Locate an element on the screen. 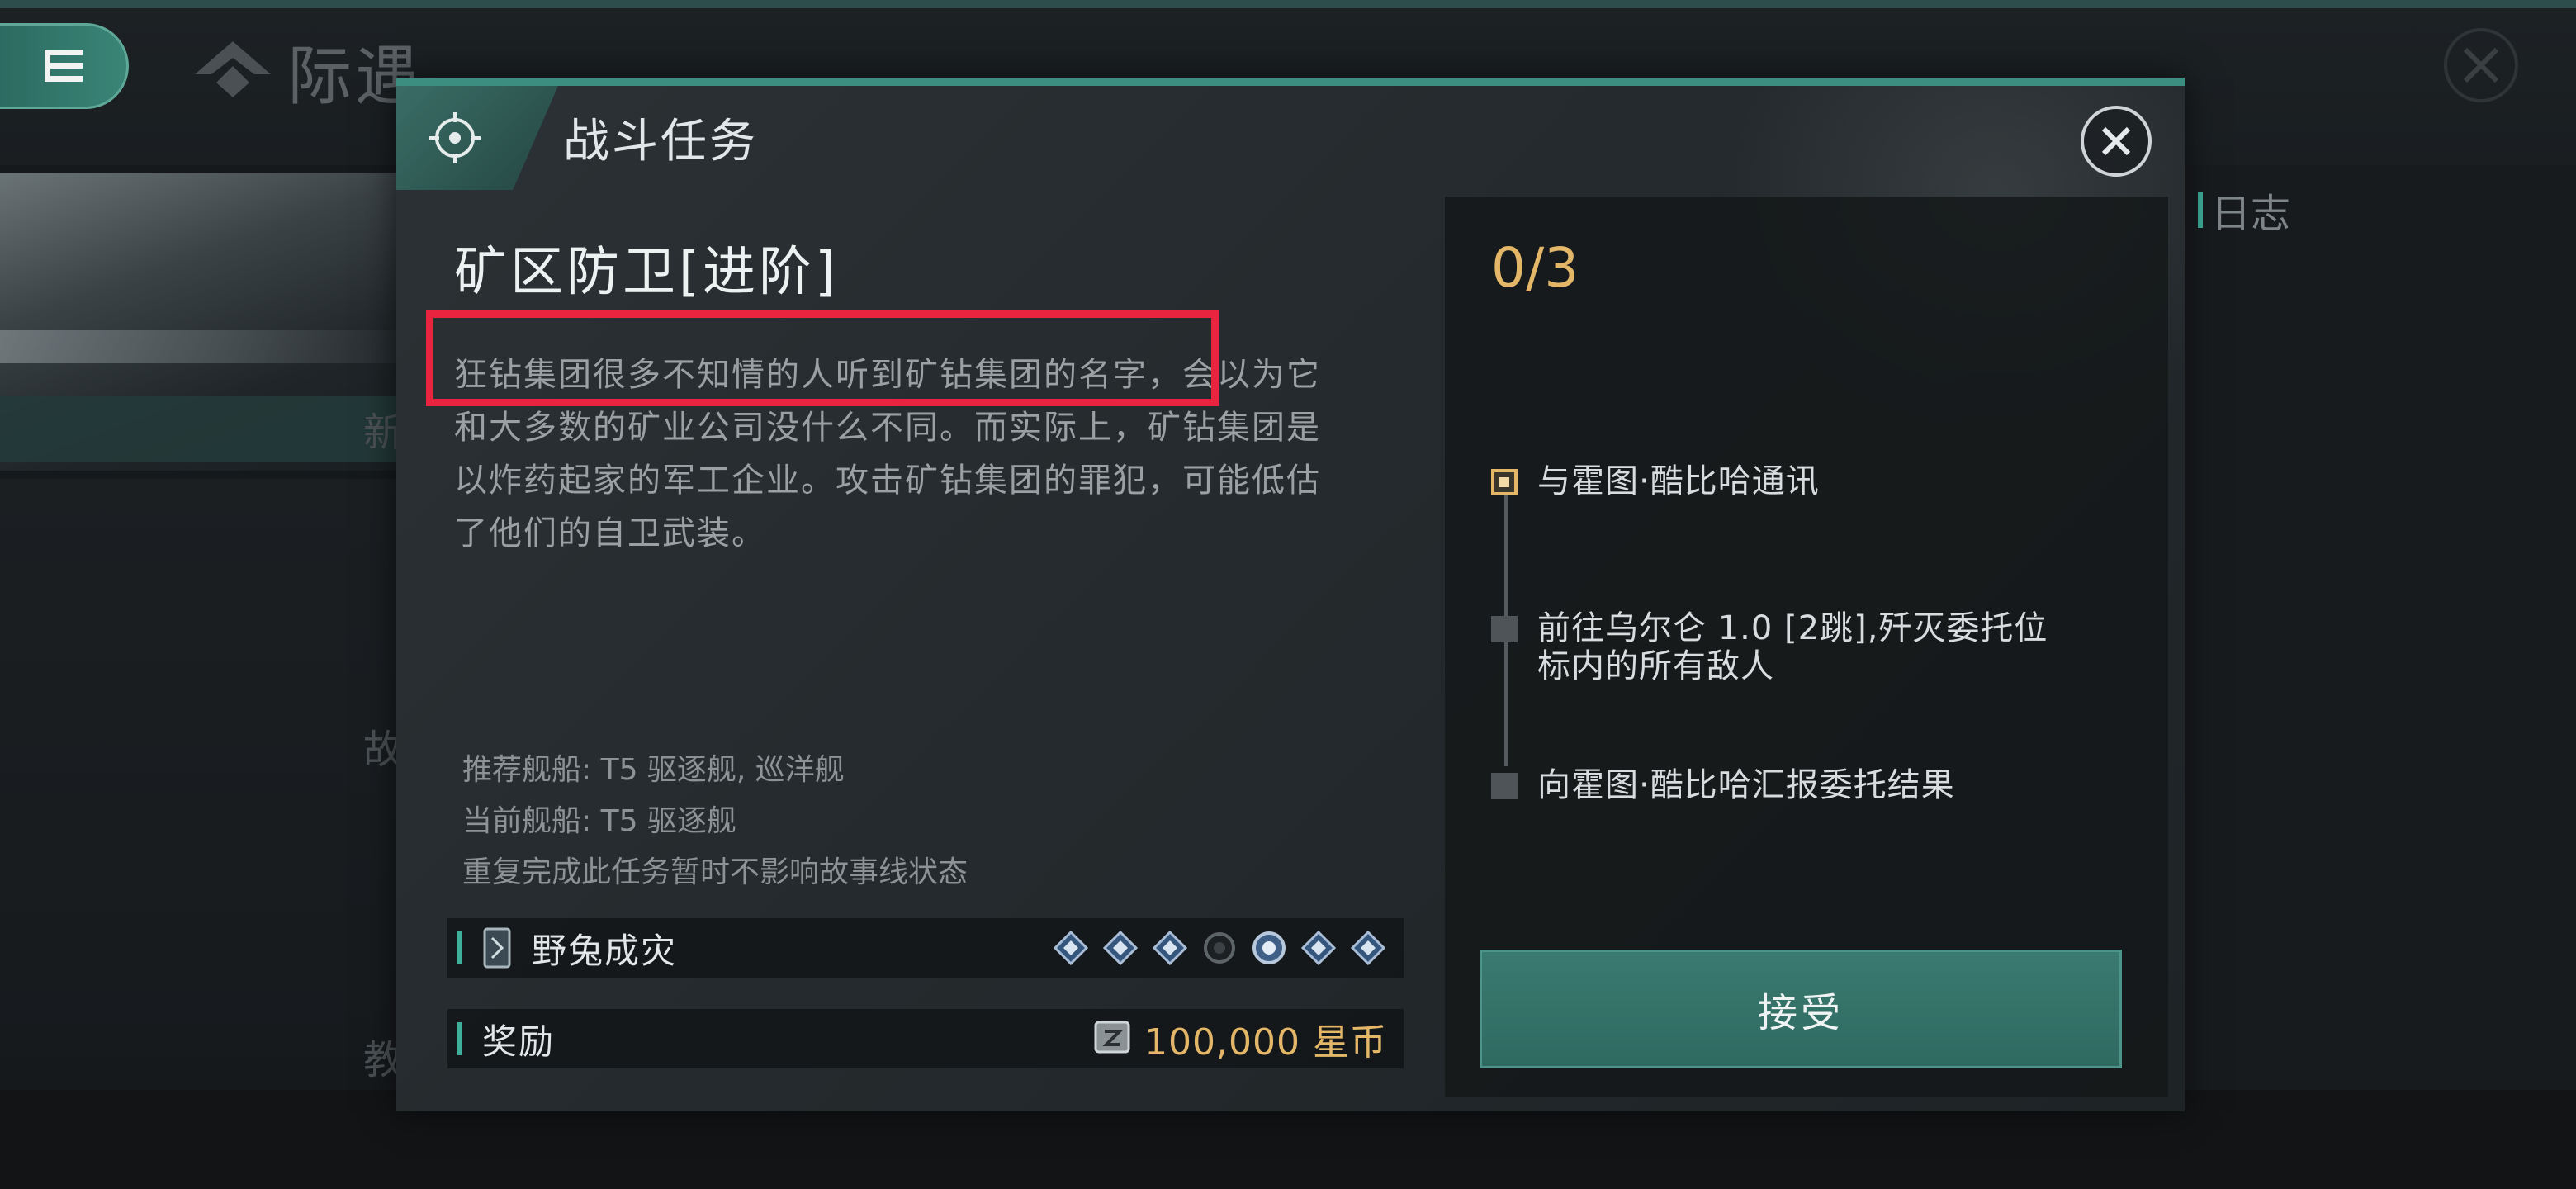 This screenshot has width=2576, height=1189. objective-progress: 0/3 is located at coordinates (1535, 268).